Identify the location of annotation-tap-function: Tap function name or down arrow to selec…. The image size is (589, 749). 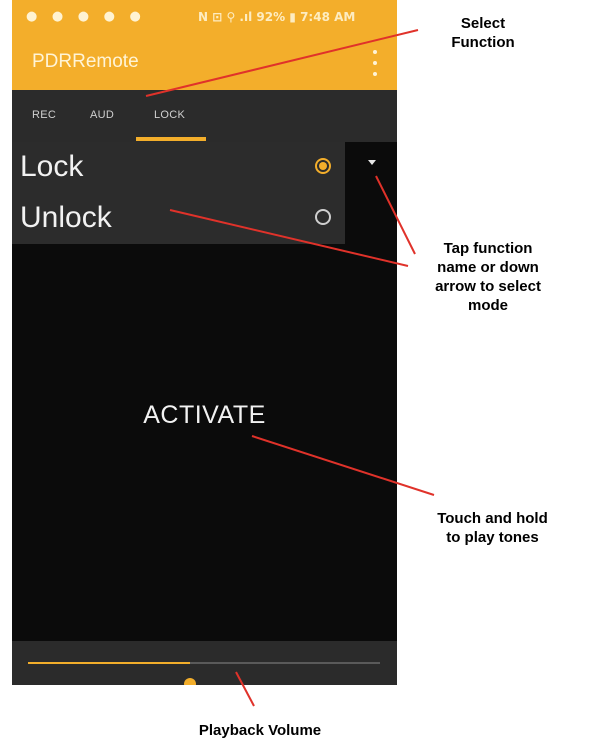
(488, 277).